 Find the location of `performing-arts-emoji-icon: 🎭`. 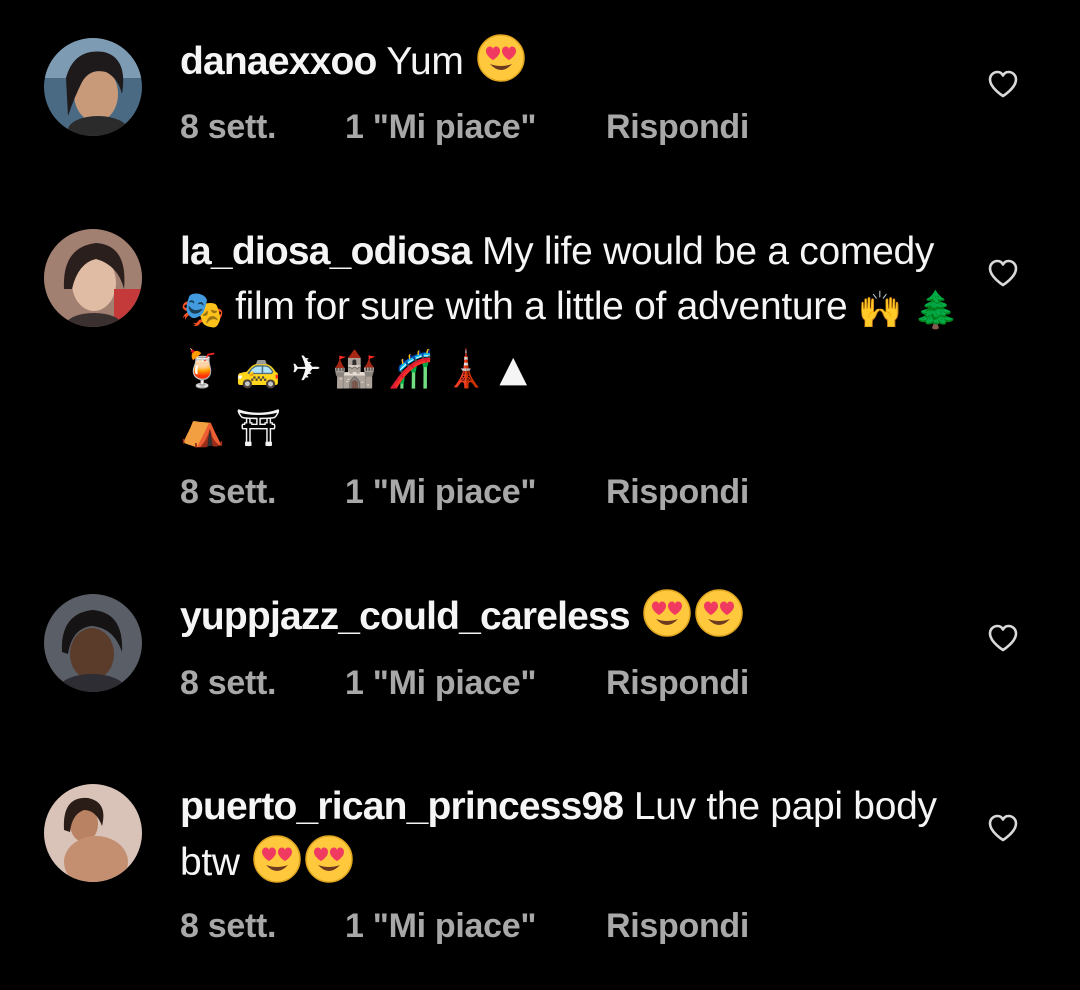

performing-arts-emoji-icon: 🎭 is located at coordinates (202, 310).